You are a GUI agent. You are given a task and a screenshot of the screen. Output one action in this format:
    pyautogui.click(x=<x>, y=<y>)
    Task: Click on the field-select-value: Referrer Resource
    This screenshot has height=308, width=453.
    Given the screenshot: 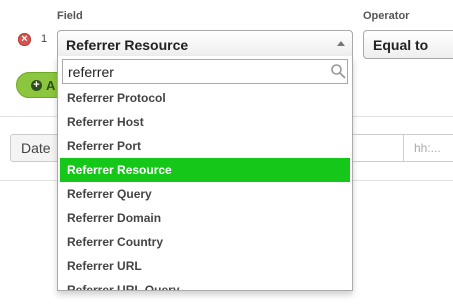 What is the action you would take?
    pyautogui.click(x=127, y=45)
    